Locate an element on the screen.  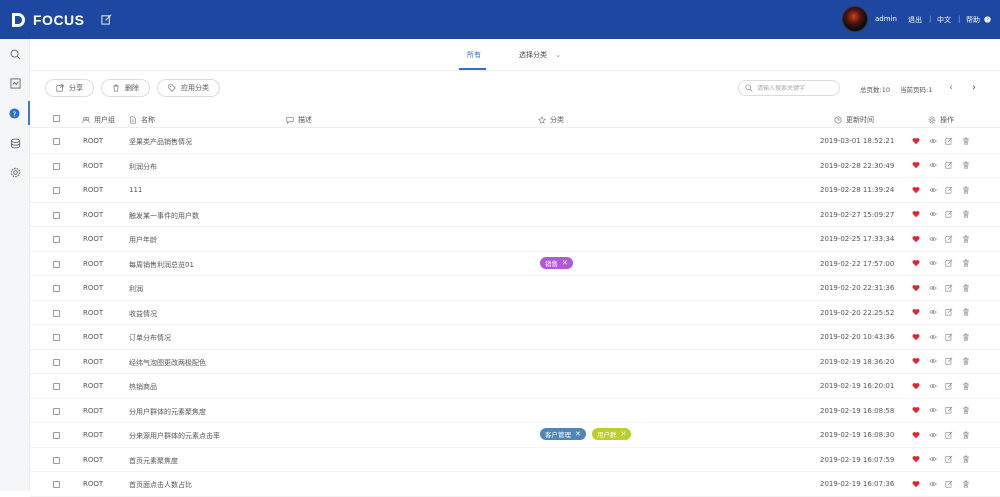
tab-select-category: 选择分类 ⌄ is located at coordinates (540, 55).